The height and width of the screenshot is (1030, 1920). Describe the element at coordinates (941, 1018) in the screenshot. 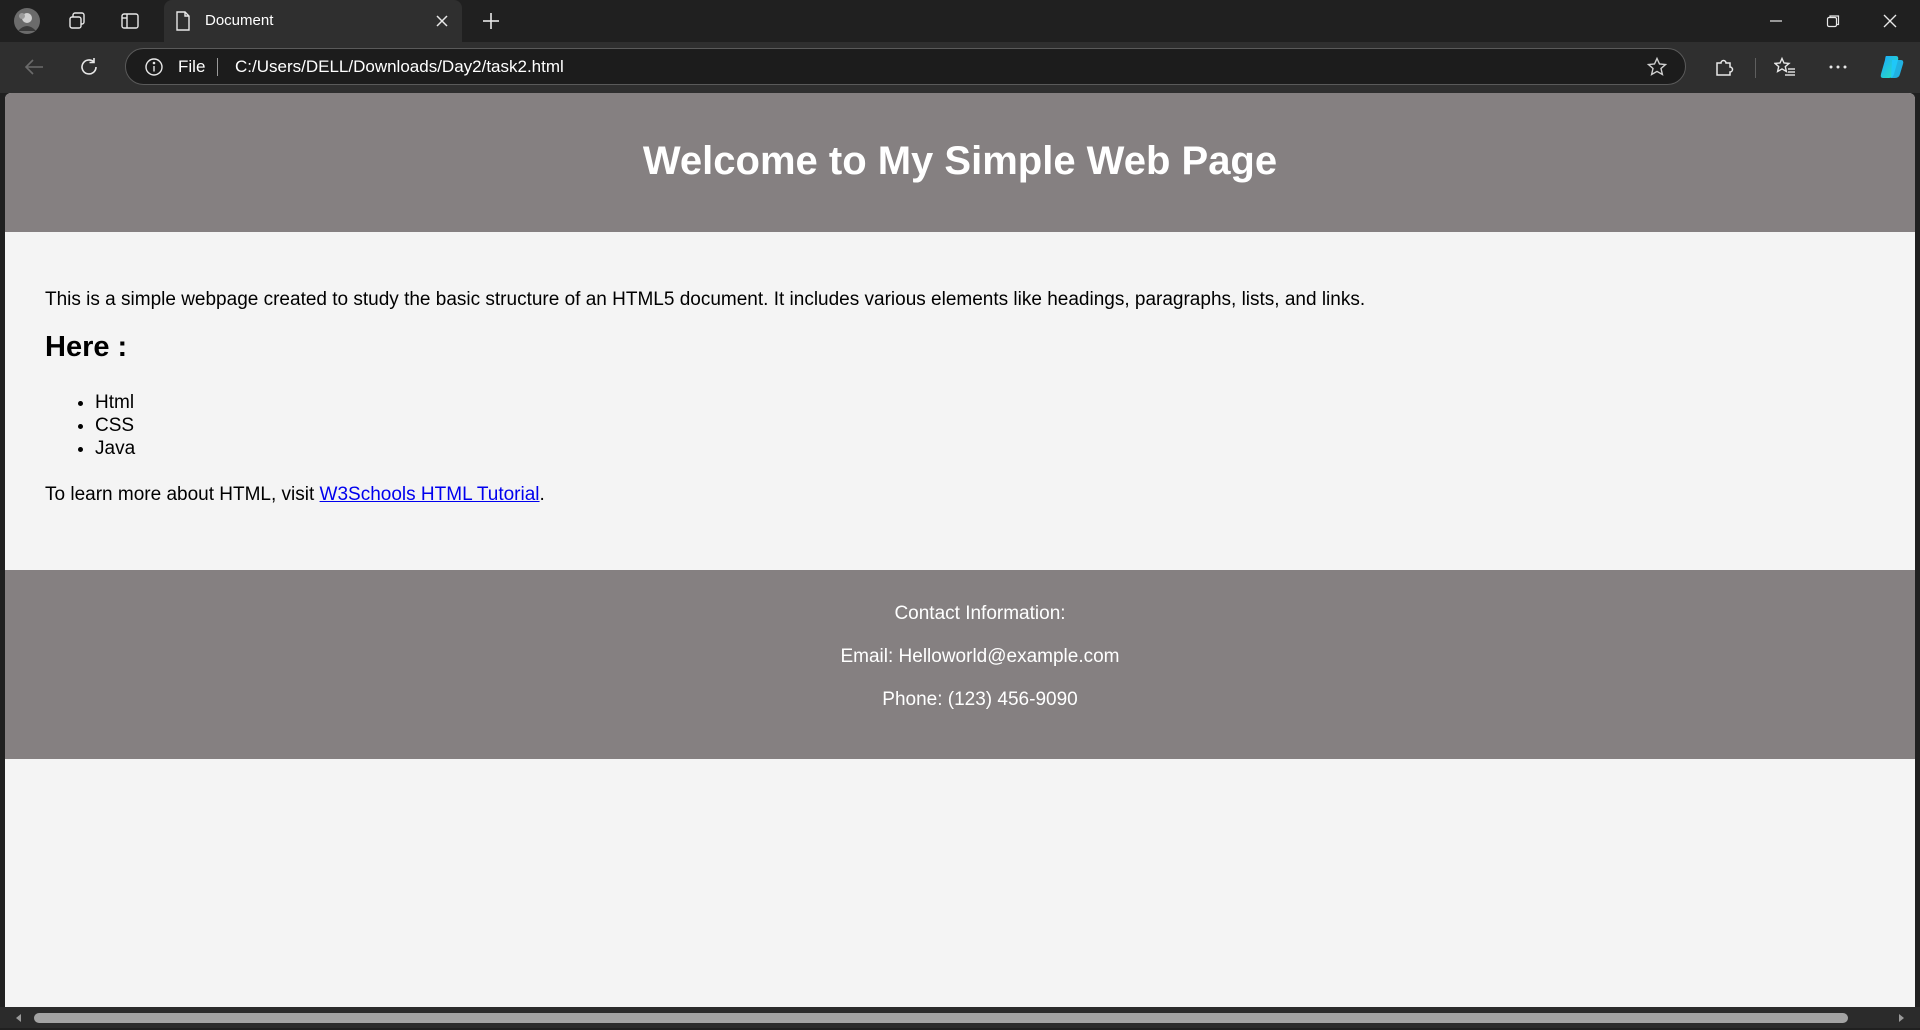

I see `scrollbar-thumb` at that location.